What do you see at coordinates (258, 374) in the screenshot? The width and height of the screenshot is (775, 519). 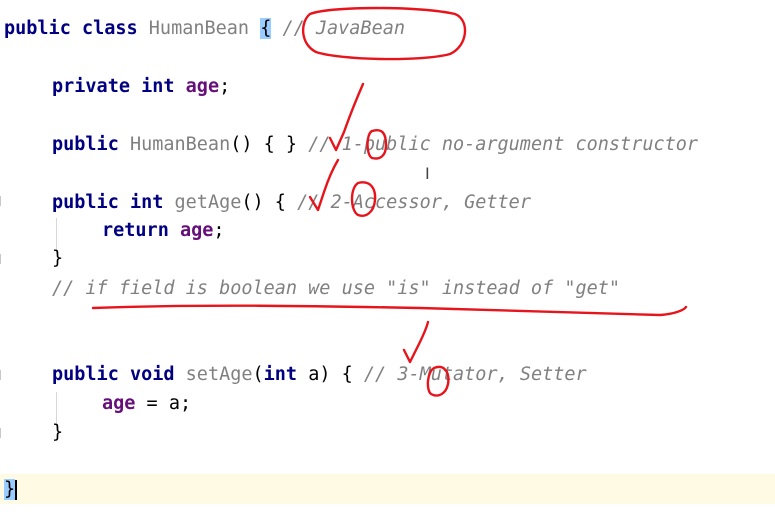 I see `punctuation: (` at bounding box center [258, 374].